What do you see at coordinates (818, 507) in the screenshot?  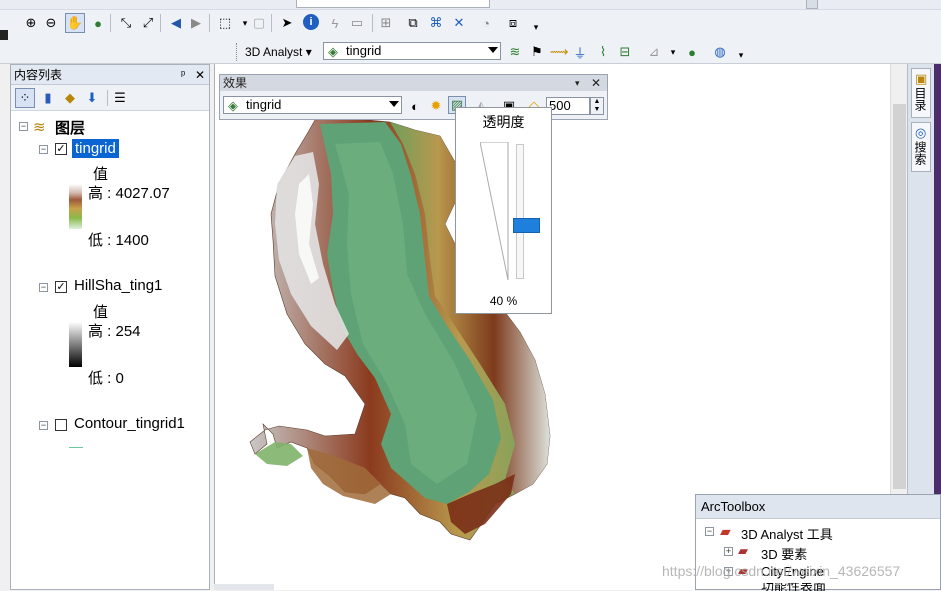 I see `arctoolbox-title: ArcToolbox` at bounding box center [818, 507].